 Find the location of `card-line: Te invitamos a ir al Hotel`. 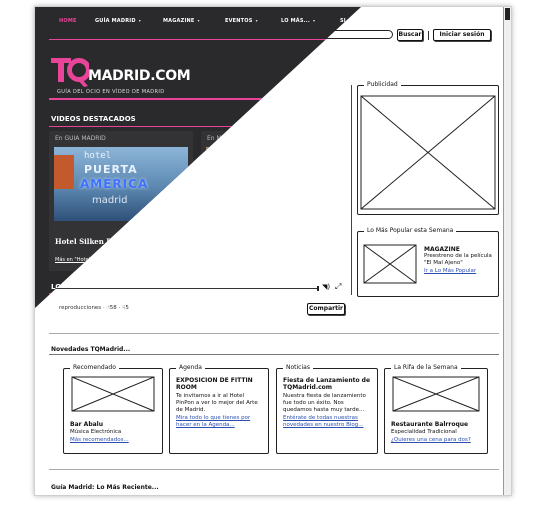

card-line: Te invitamos a ir al Hotel is located at coordinates (210, 396).